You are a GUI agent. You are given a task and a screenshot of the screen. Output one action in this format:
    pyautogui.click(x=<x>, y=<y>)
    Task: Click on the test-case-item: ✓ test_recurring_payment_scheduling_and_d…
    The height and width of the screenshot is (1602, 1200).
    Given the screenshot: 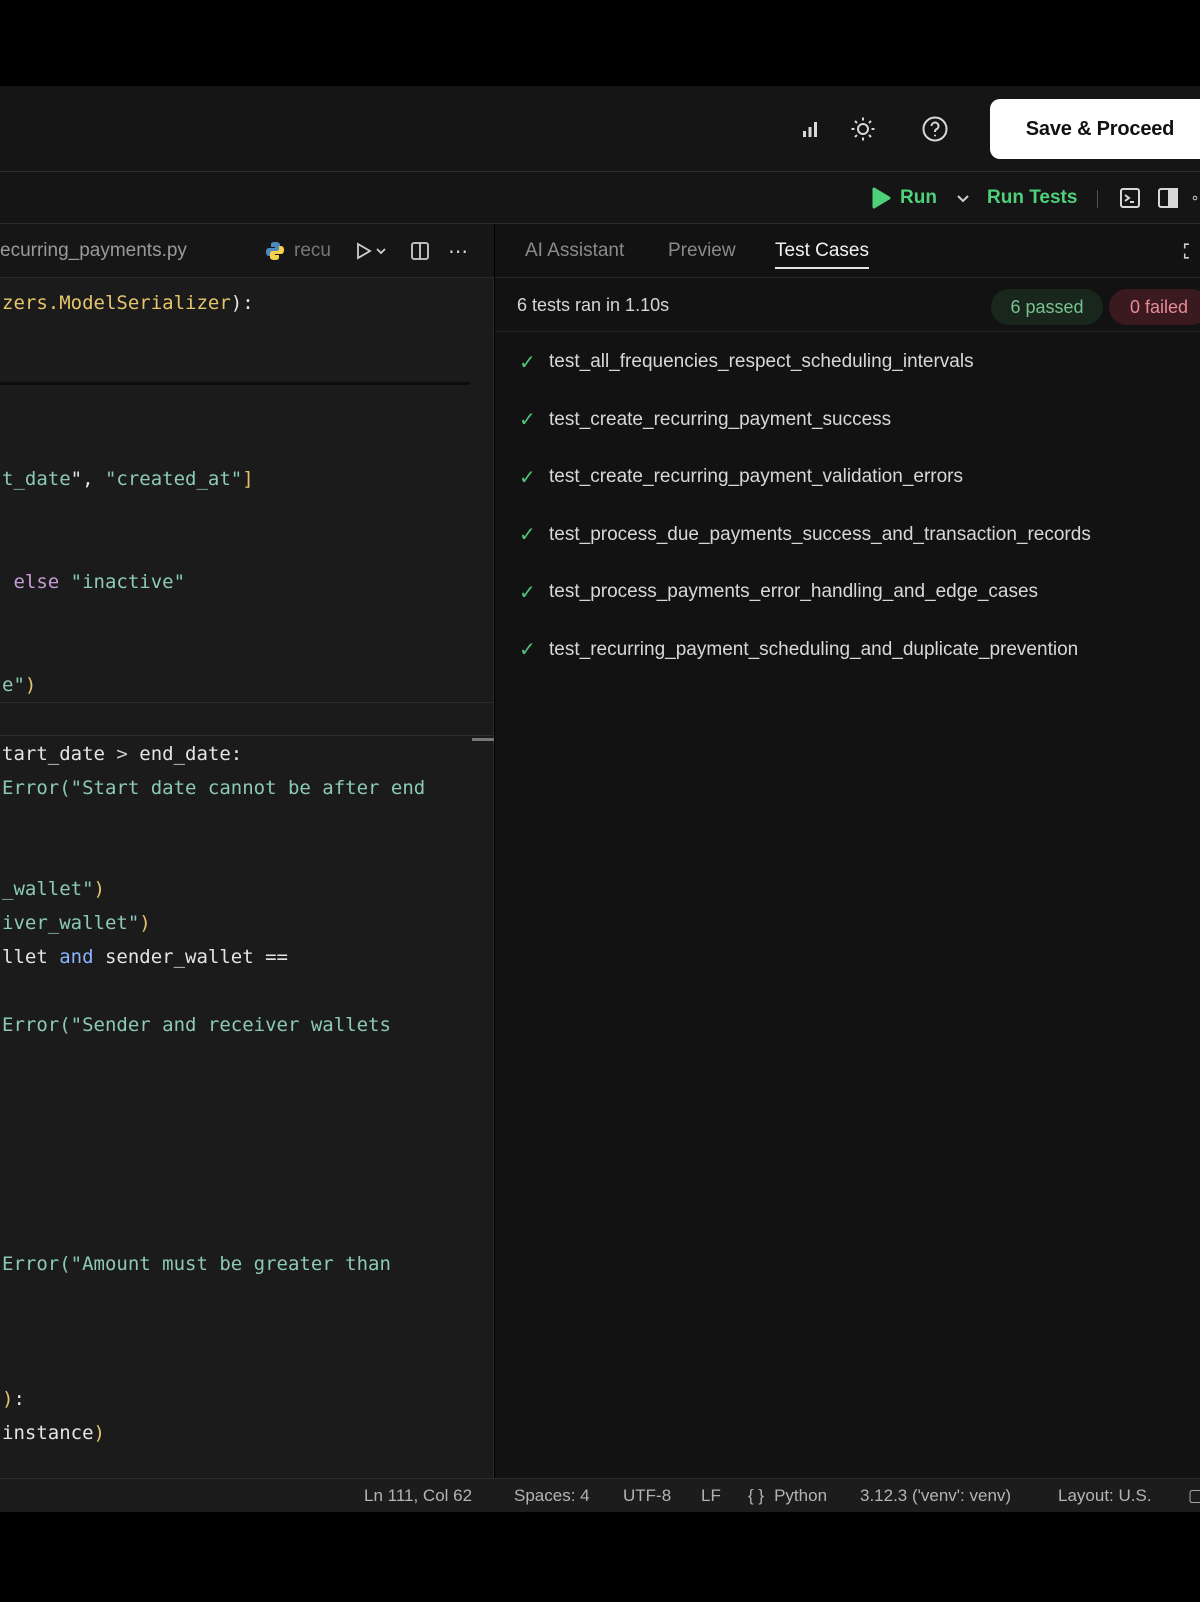 What is the action you would take?
    pyautogui.click(x=798, y=650)
    